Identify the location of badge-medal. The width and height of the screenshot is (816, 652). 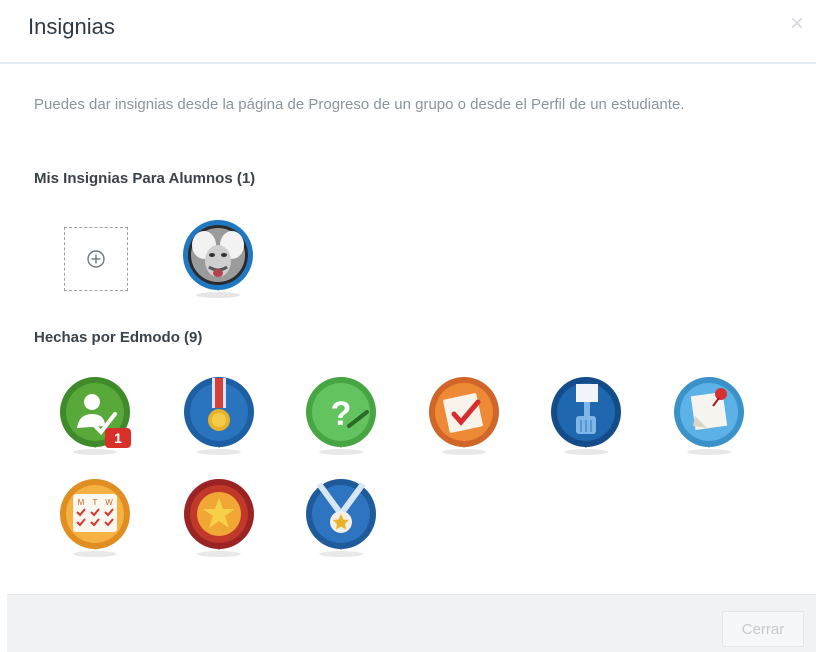
(219, 417).